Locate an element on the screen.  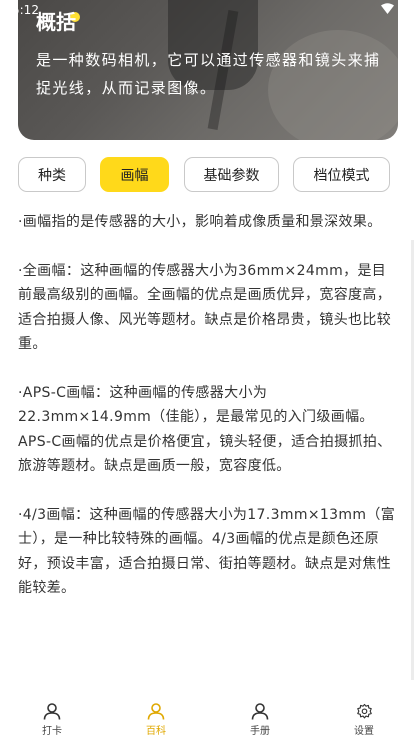
tab-shooting-modes: 档位模式 is located at coordinates (341, 174).